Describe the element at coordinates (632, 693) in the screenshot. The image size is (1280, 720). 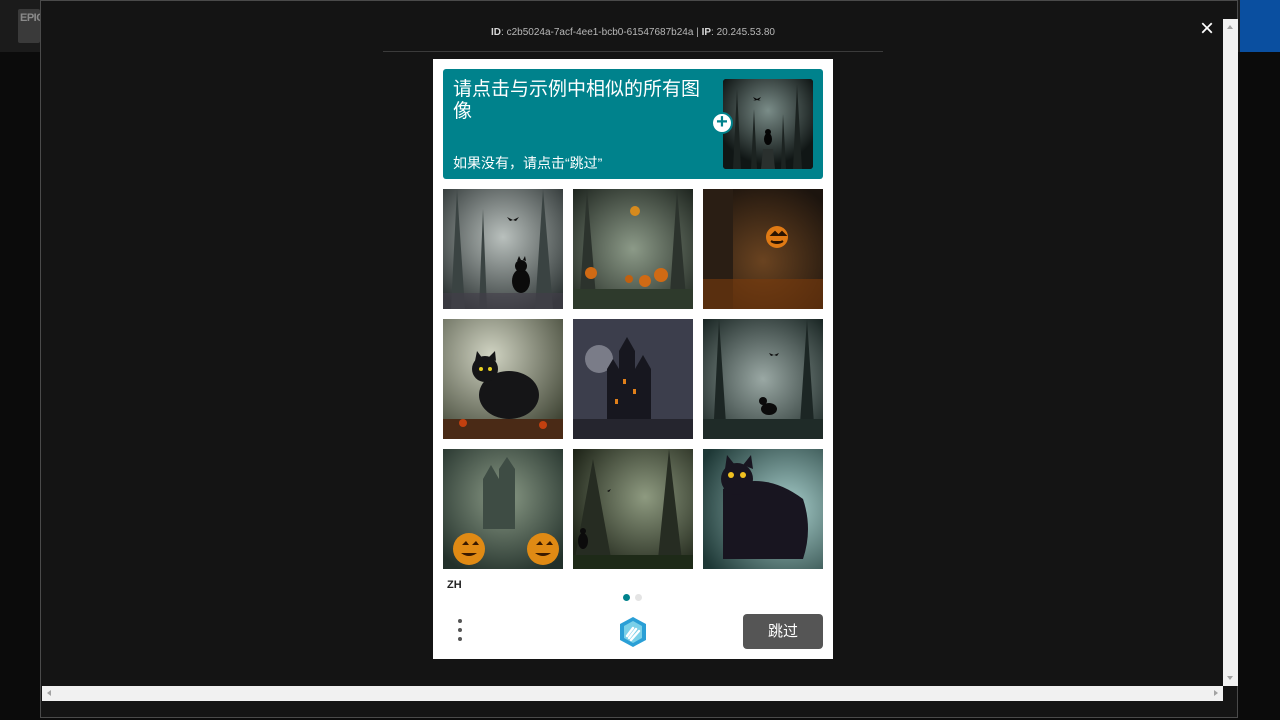
I see `horizontal-scrollbar` at that location.